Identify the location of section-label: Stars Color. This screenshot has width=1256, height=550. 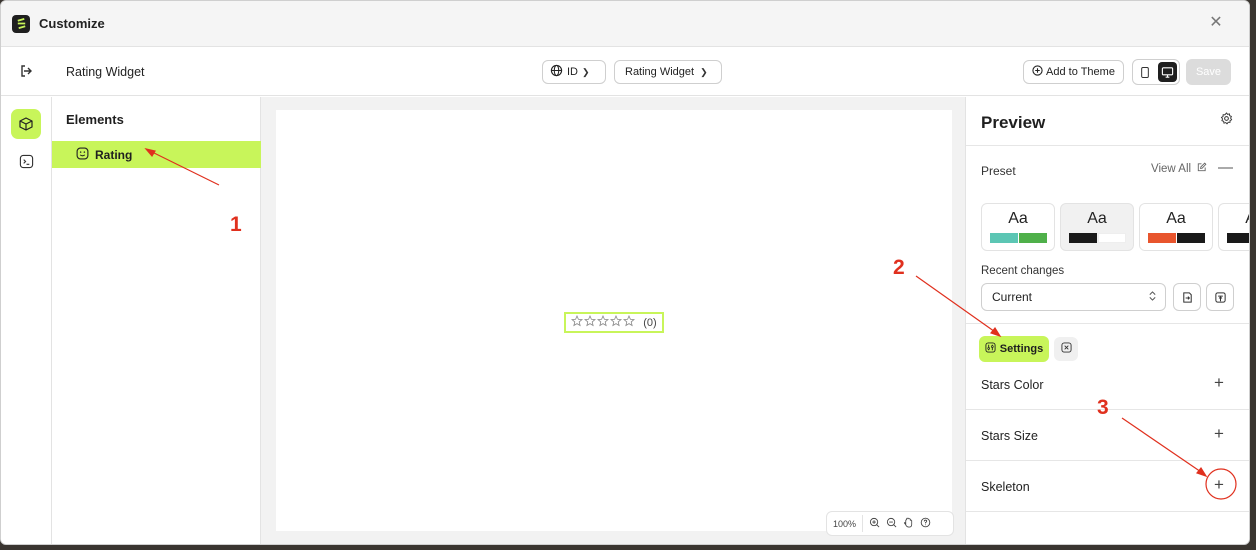
(1012, 385).